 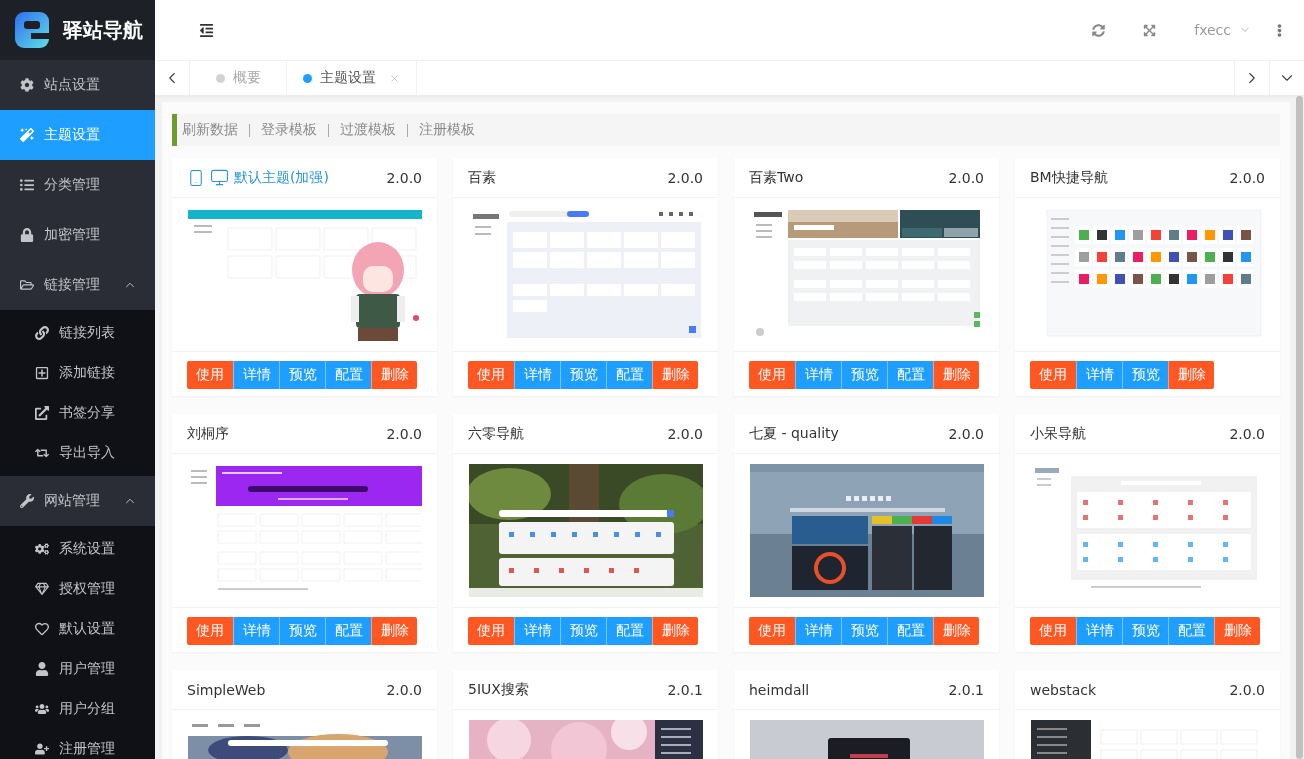 I want to click on theme-name: webstack, so click(x=1063, y=689).